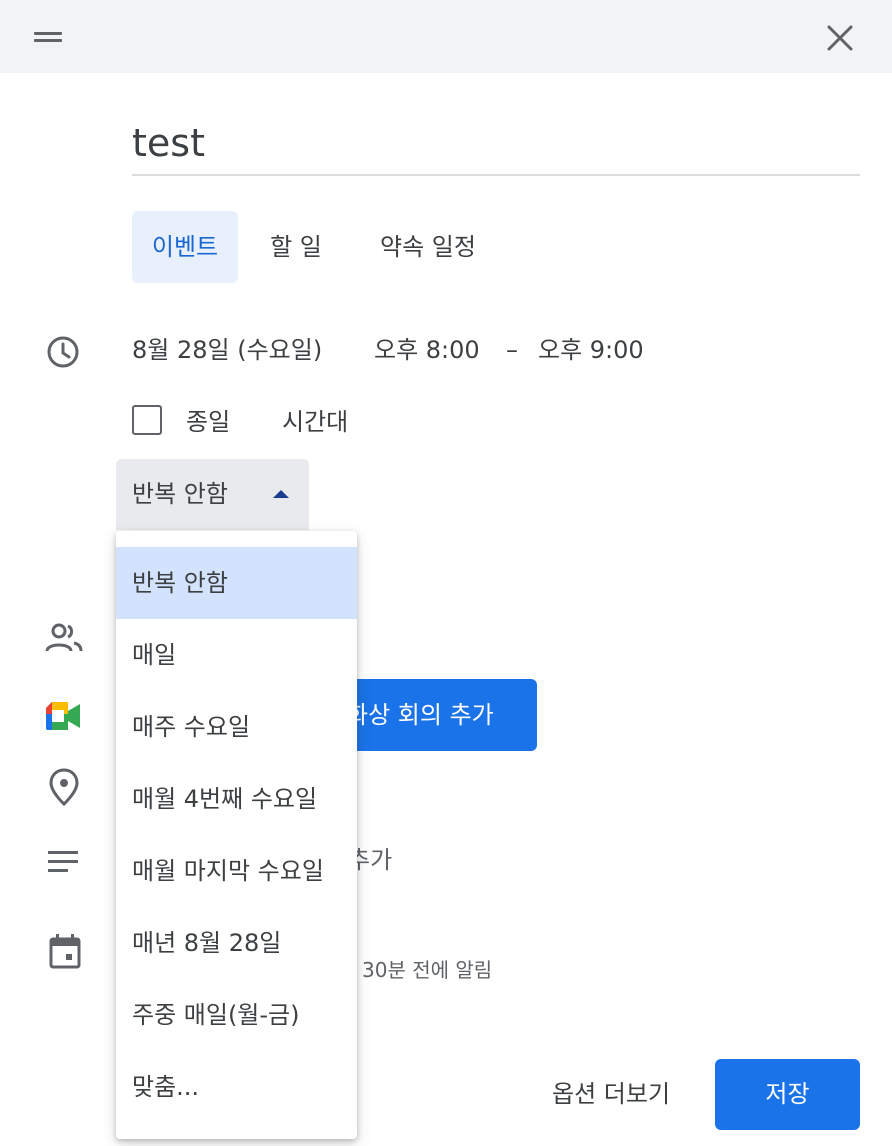  I want to click on all-day-checkbox, so click(147, 420).